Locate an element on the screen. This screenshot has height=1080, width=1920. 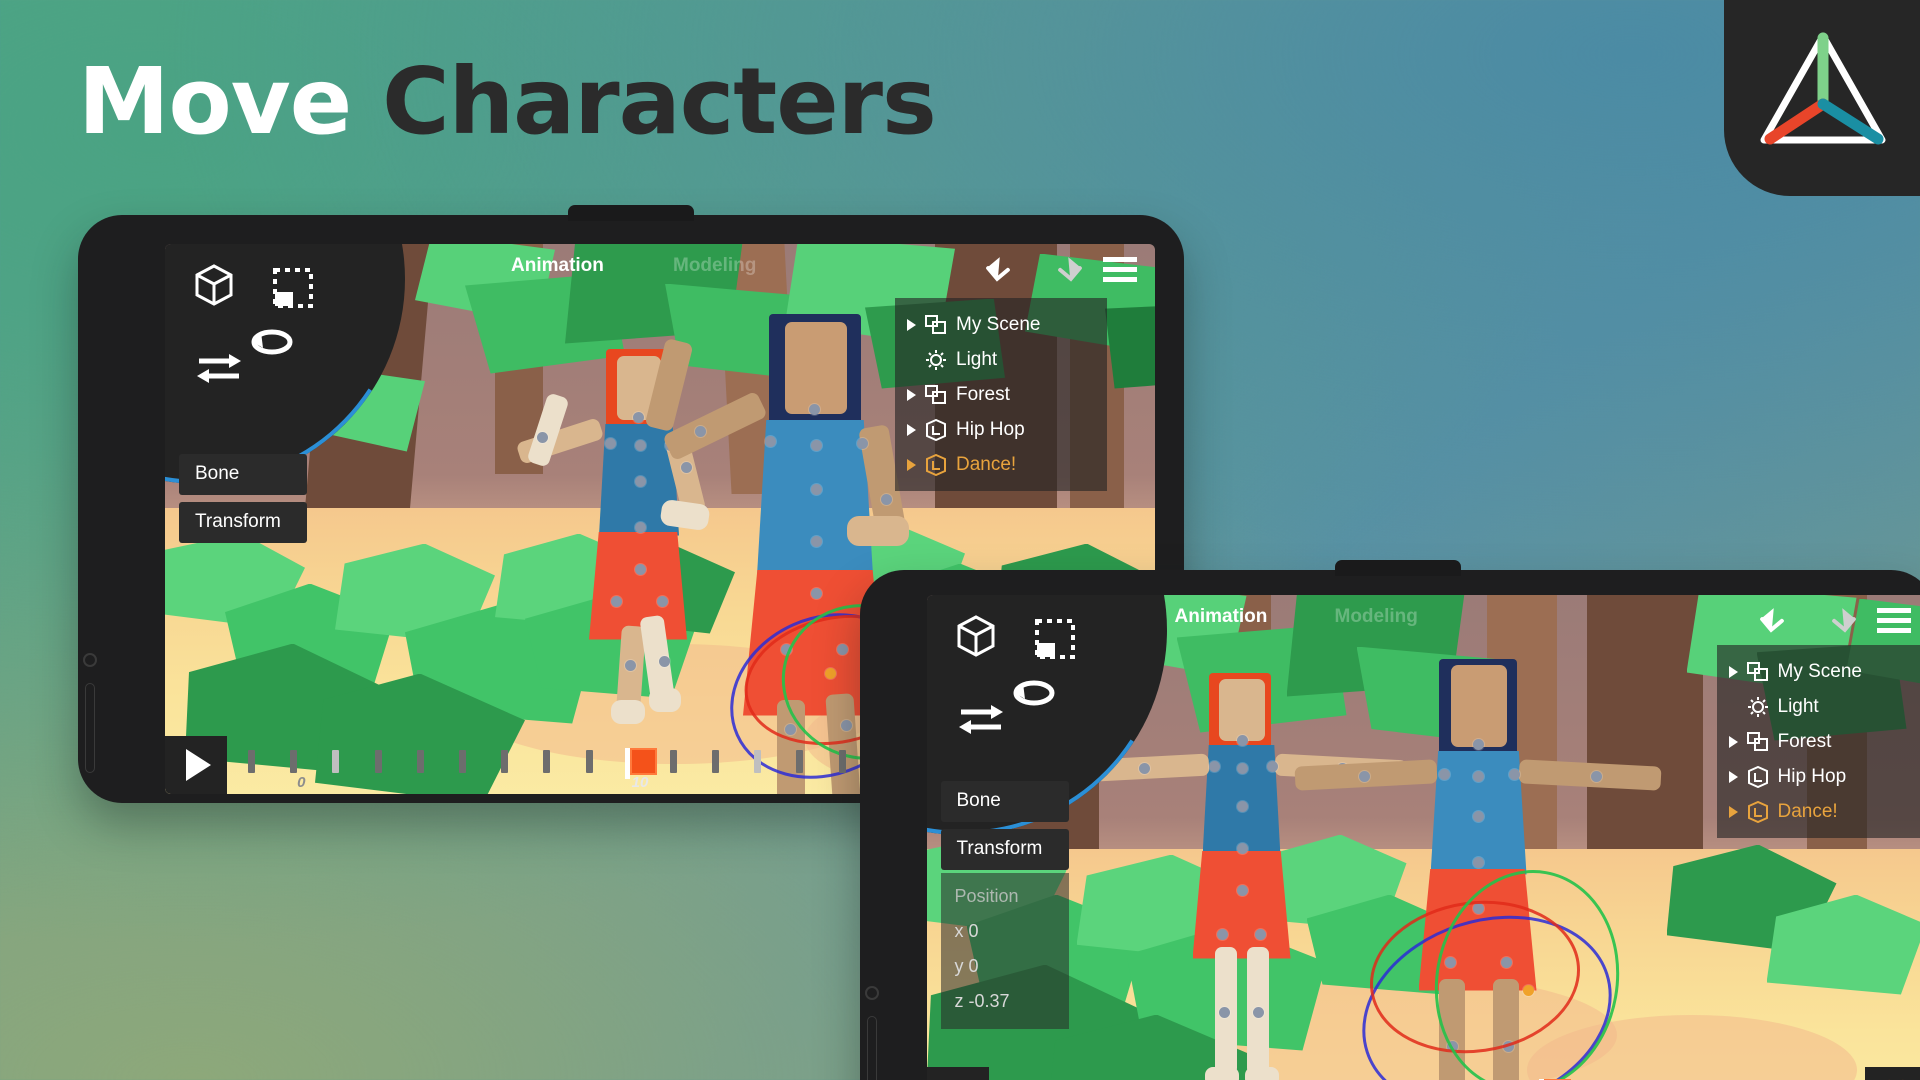
keyframe-marker is located at coordinates (640, 763).